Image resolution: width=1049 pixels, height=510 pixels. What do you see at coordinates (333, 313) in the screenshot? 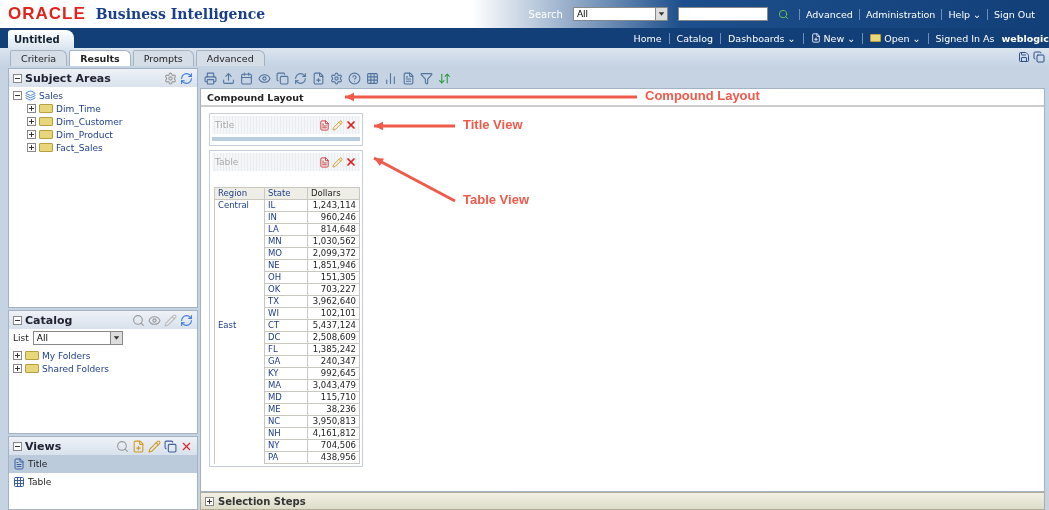
I see `table-cell: 102,101` at bounding box center [333, 313].